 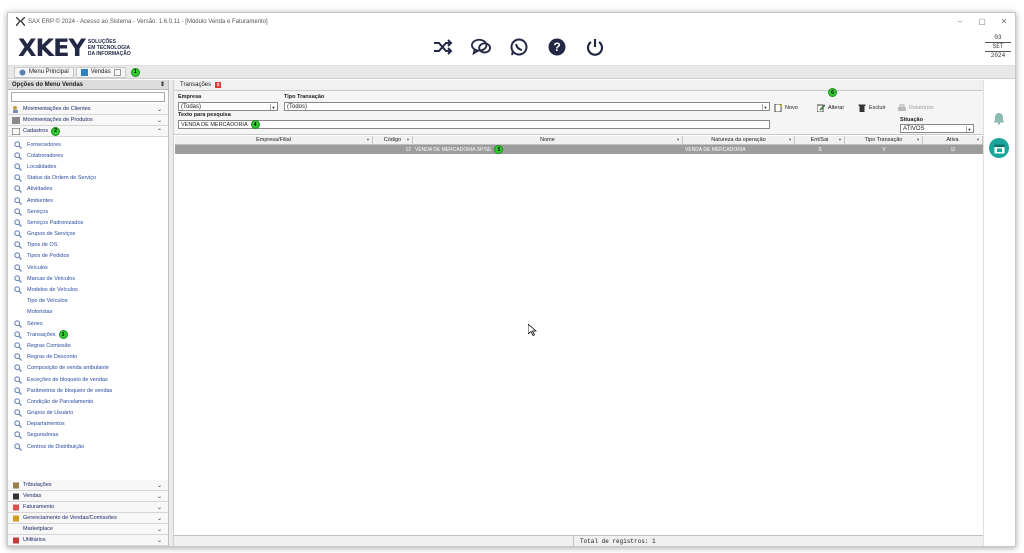 What do you see at coordinates (88, 155) in the screenshot?
I see `sidebar-item: Colaboradores` at bounding box center [88, 155].